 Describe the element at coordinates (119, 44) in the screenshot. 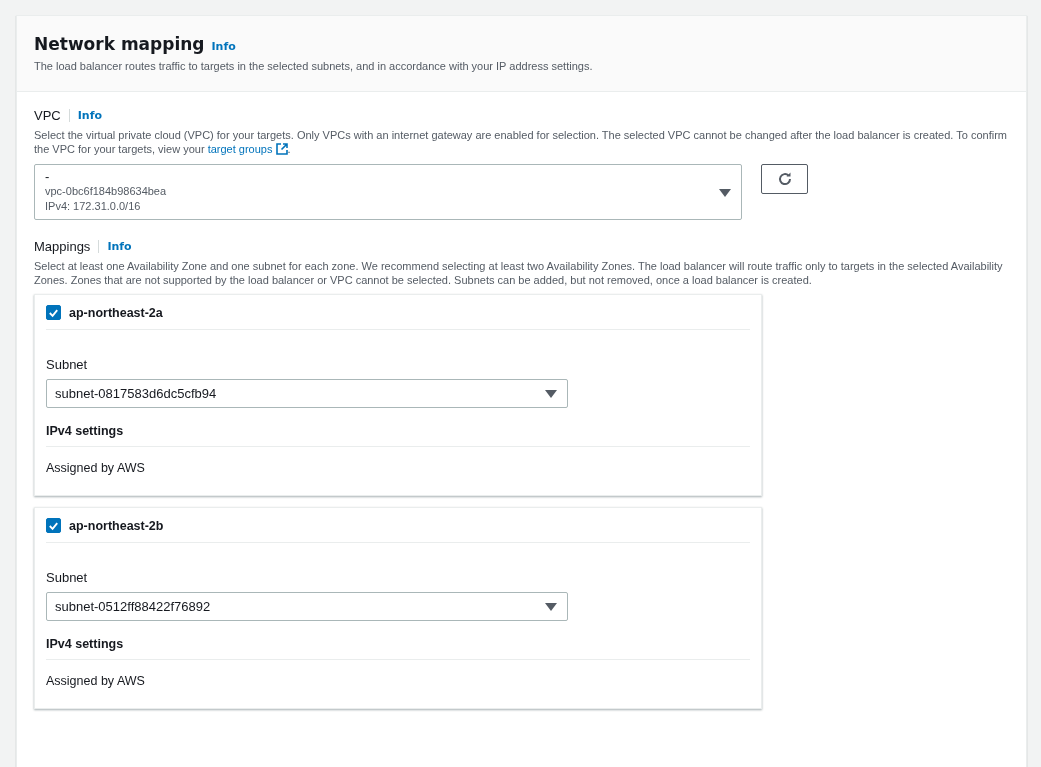

I see `section-title: Network mapping` at that location.